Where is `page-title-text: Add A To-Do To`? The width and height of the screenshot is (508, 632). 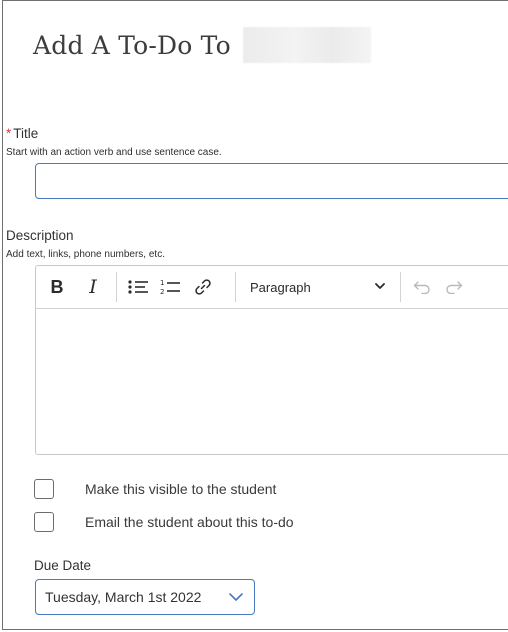 page-title-text: Add A To-Do To is located at coordinates (132, 45).